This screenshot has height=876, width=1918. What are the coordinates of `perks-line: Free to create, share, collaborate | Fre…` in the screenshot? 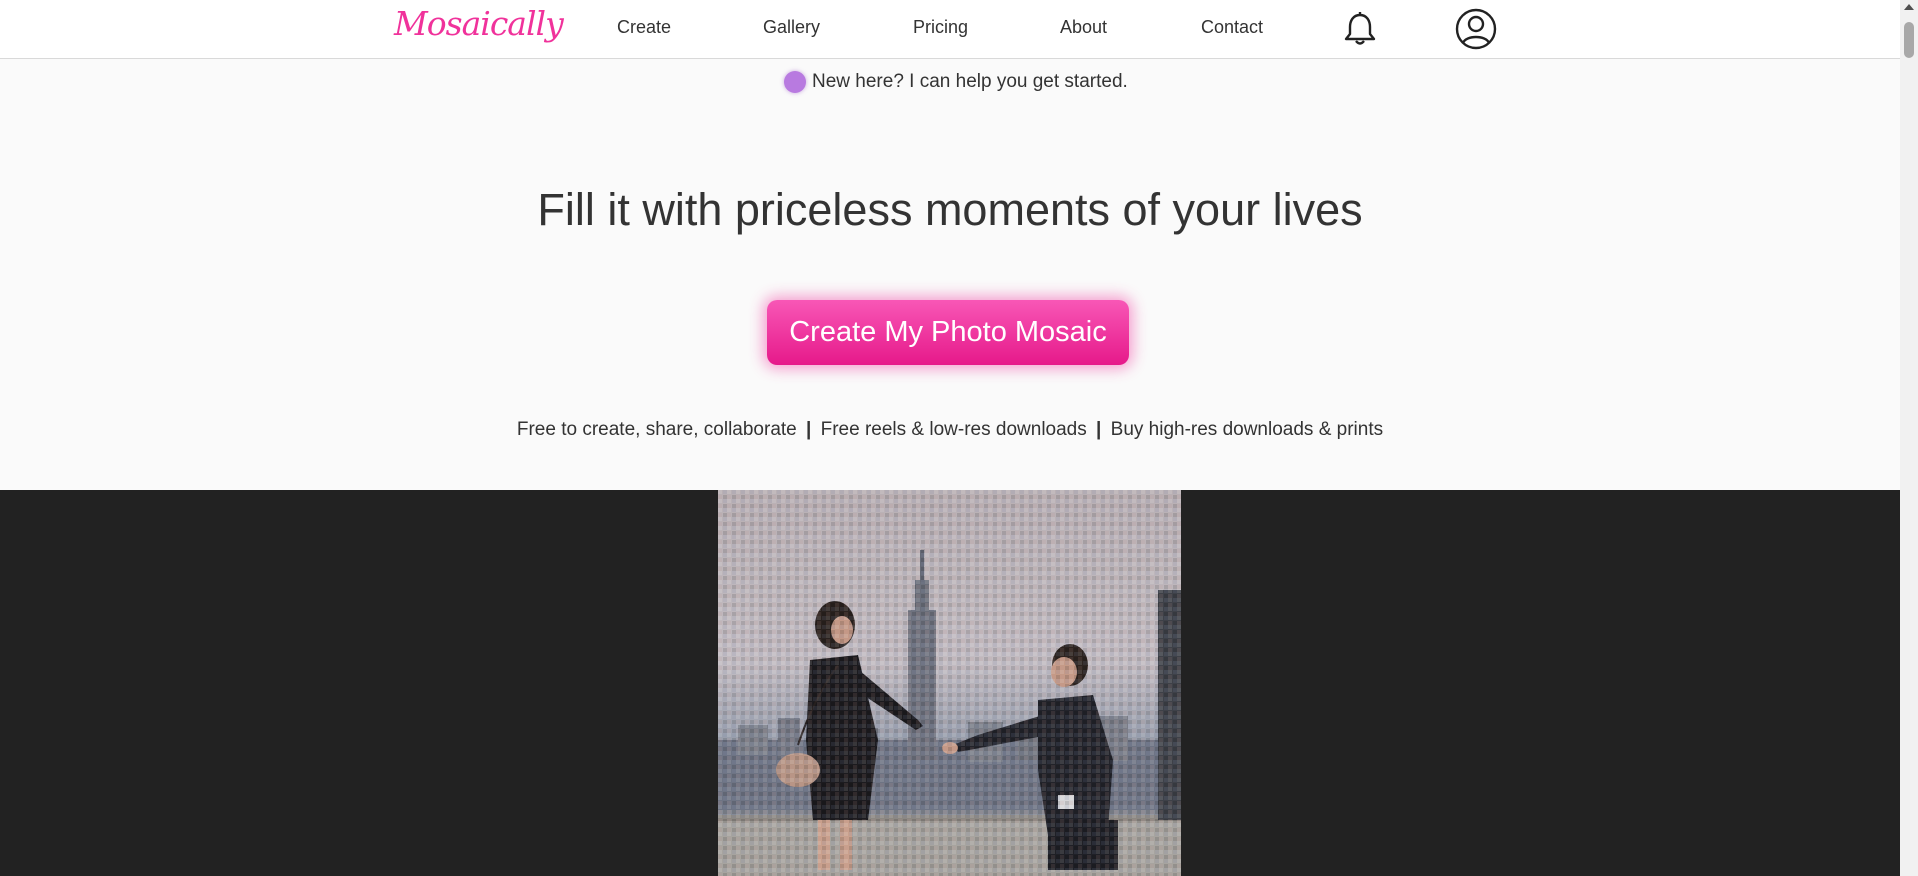 It's located at (950, 430).